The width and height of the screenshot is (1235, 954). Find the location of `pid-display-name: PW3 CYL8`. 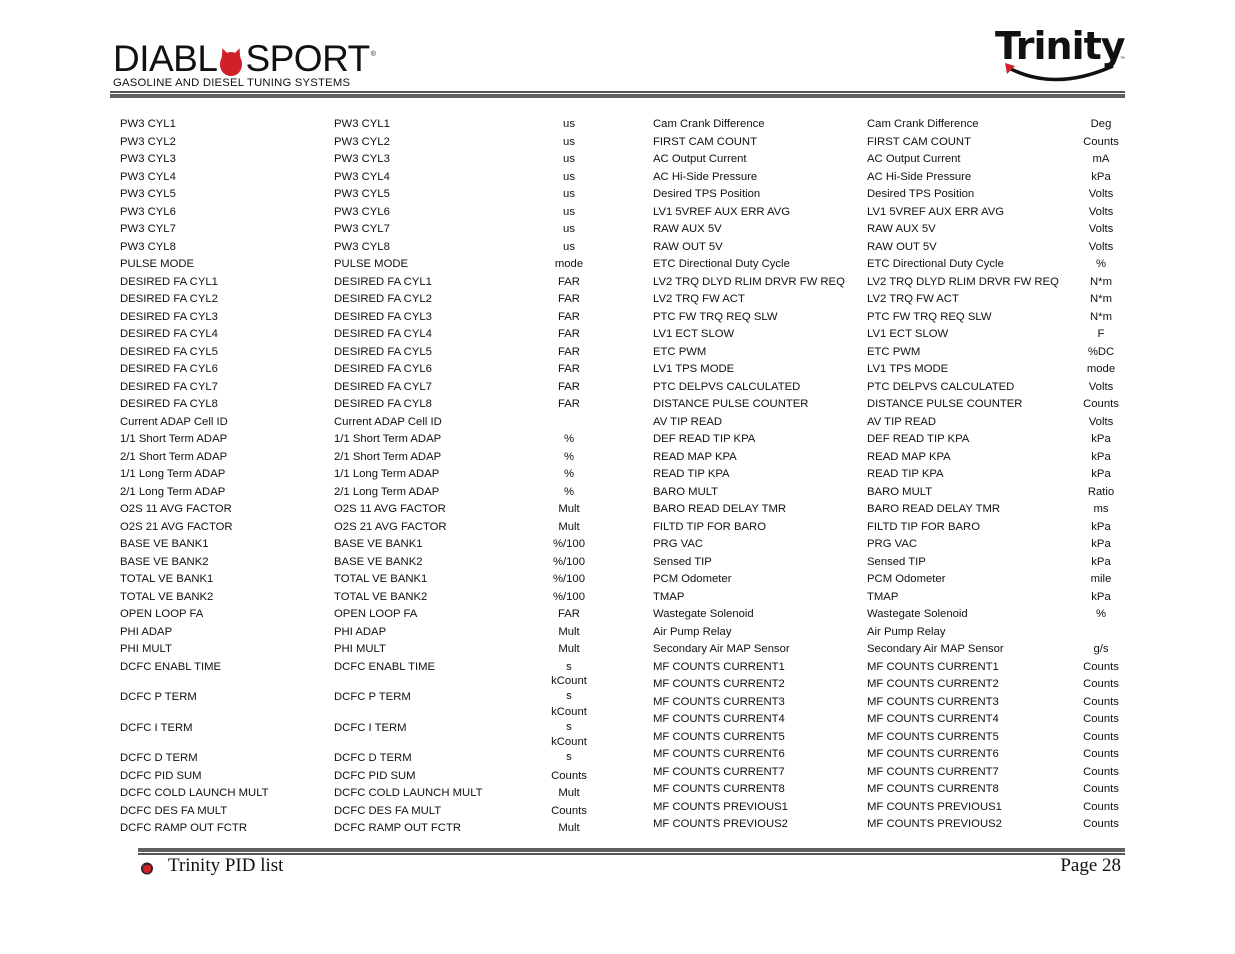

pid-display-name: PW3 CYL8 is located at coordinates (362, 246).